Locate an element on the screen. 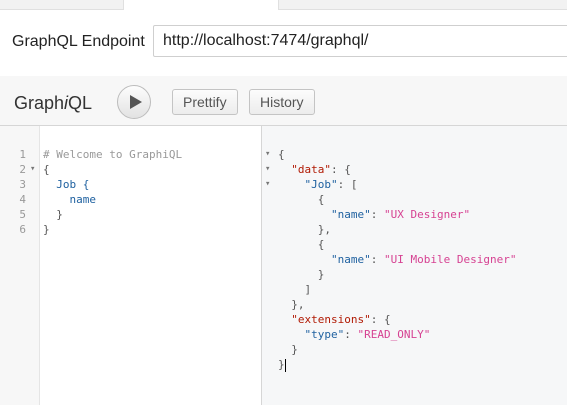 The width and height of the screenshot is (567, 405). line-number: 6 is located at coordinates (22, 229).